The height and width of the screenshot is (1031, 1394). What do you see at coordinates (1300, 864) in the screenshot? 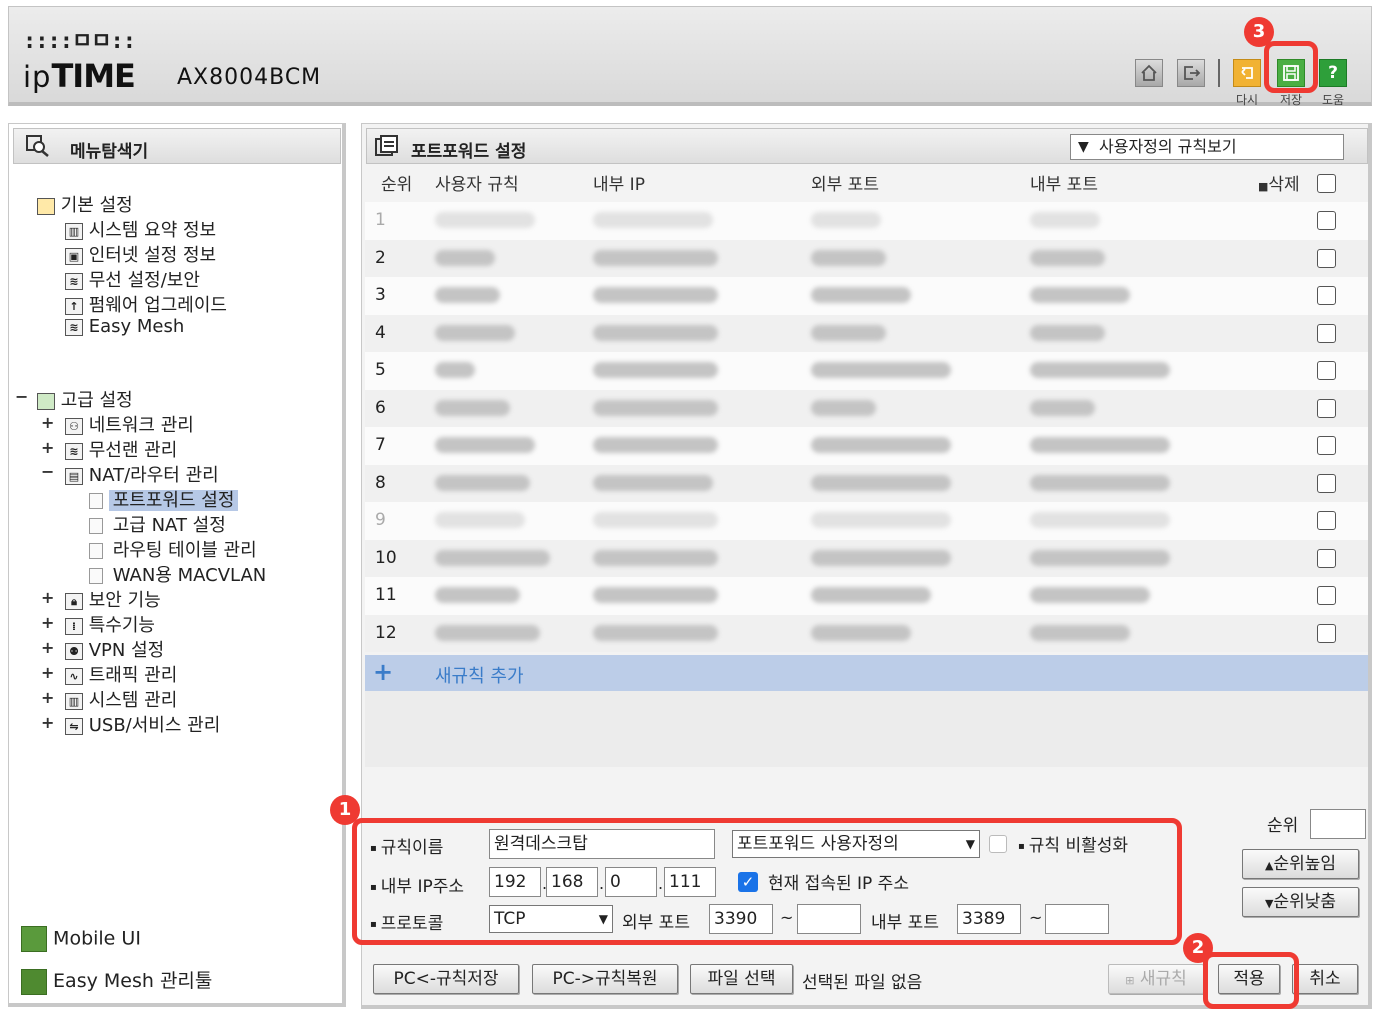
I see `order-up-button: ▲순위높임` at bounding box center [1300, 864].